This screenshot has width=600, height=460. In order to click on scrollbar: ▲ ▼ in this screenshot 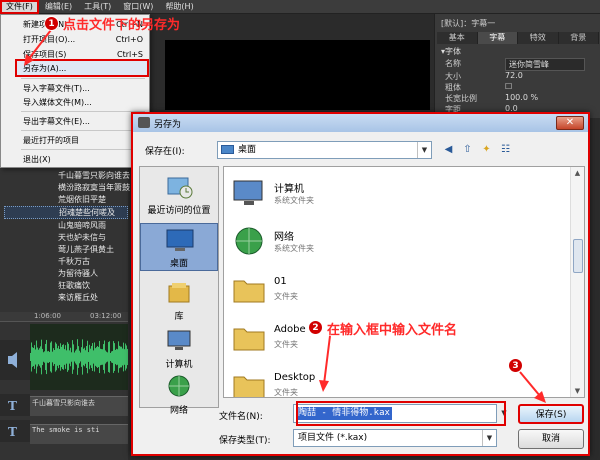, I will do `click(577, 282)`.